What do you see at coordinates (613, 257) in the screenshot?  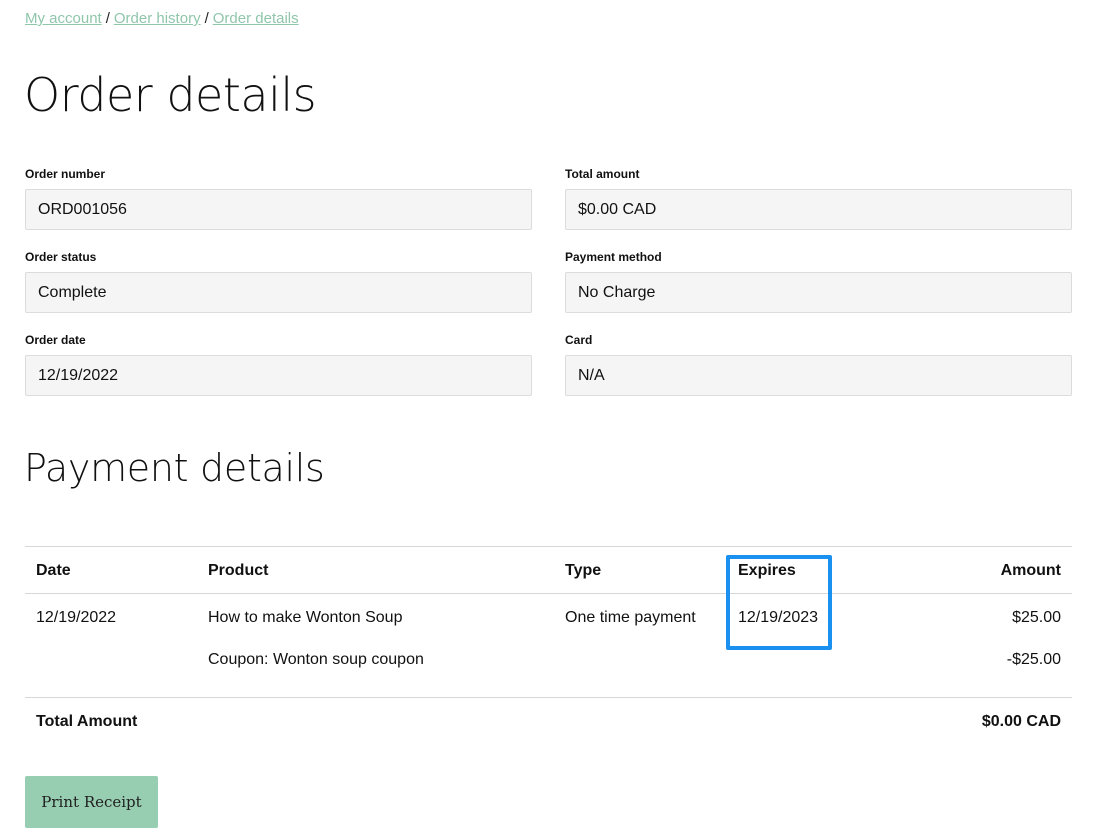 I see `payment-method-label: Payment method` at bounding box center [613, 257].